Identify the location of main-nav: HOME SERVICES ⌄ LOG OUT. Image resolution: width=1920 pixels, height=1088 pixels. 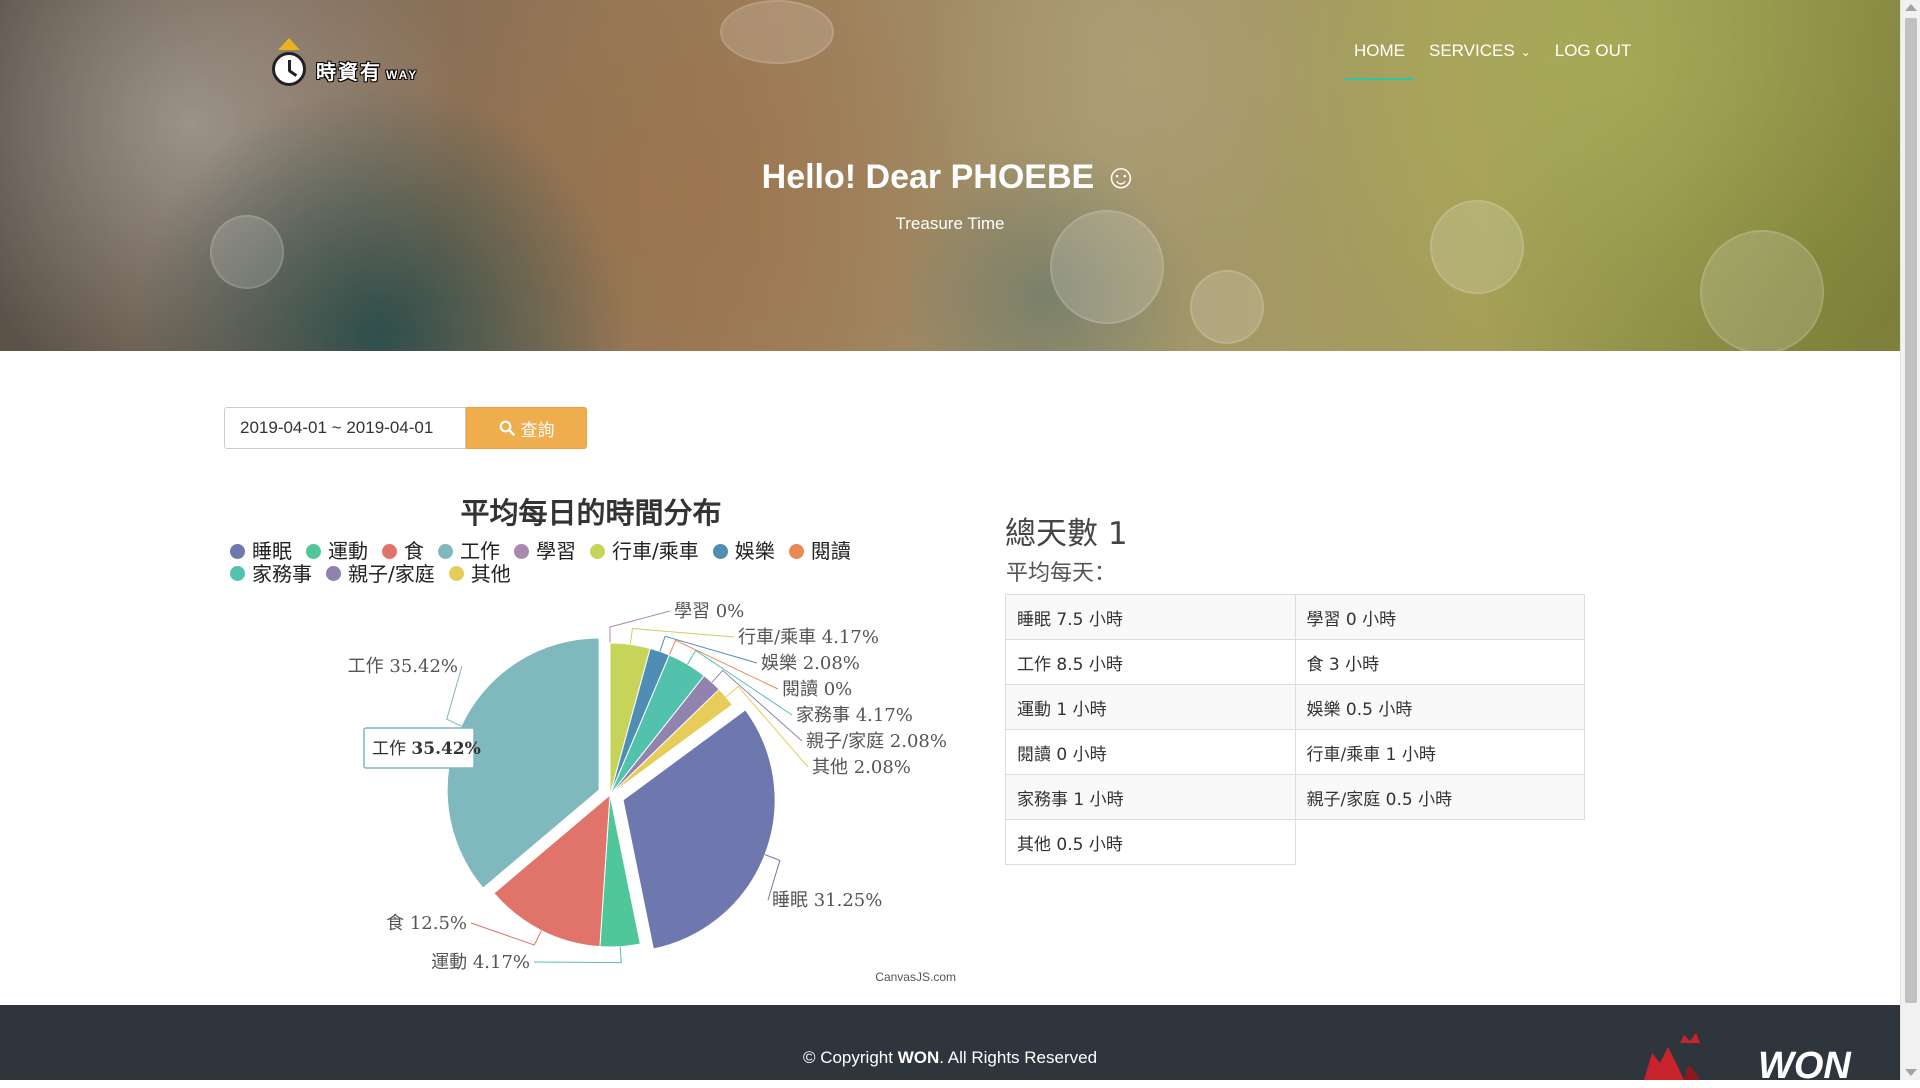
(1495, 59).